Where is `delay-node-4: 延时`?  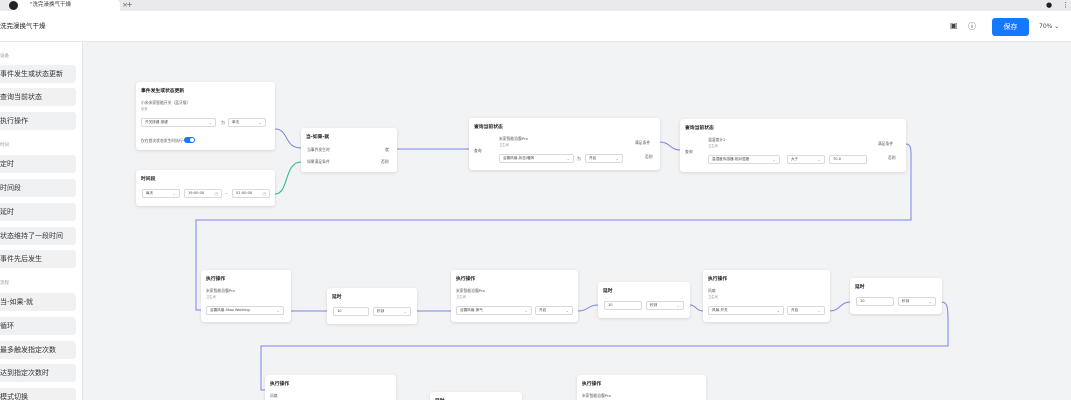
delay-node-4: 延时 is located at coordinates (476, 396).